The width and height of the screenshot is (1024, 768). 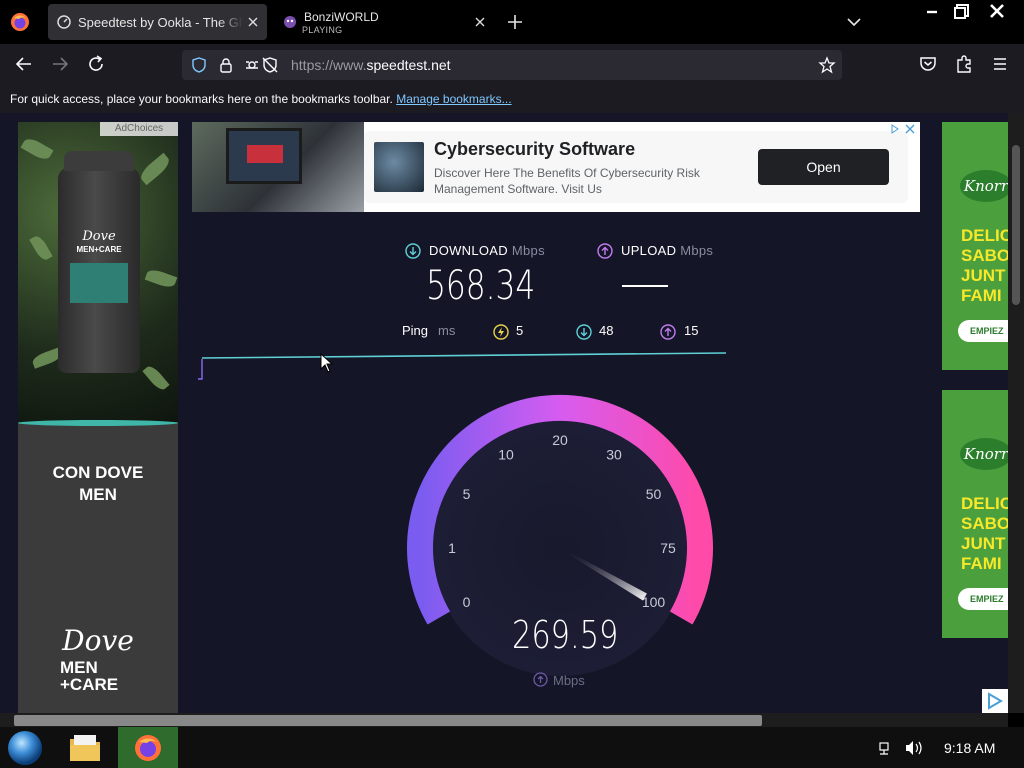 What do you see at coordinates (645, 286) in the screenshot?
I see `upload-value-placeholder` at bounding box center [645, 286].